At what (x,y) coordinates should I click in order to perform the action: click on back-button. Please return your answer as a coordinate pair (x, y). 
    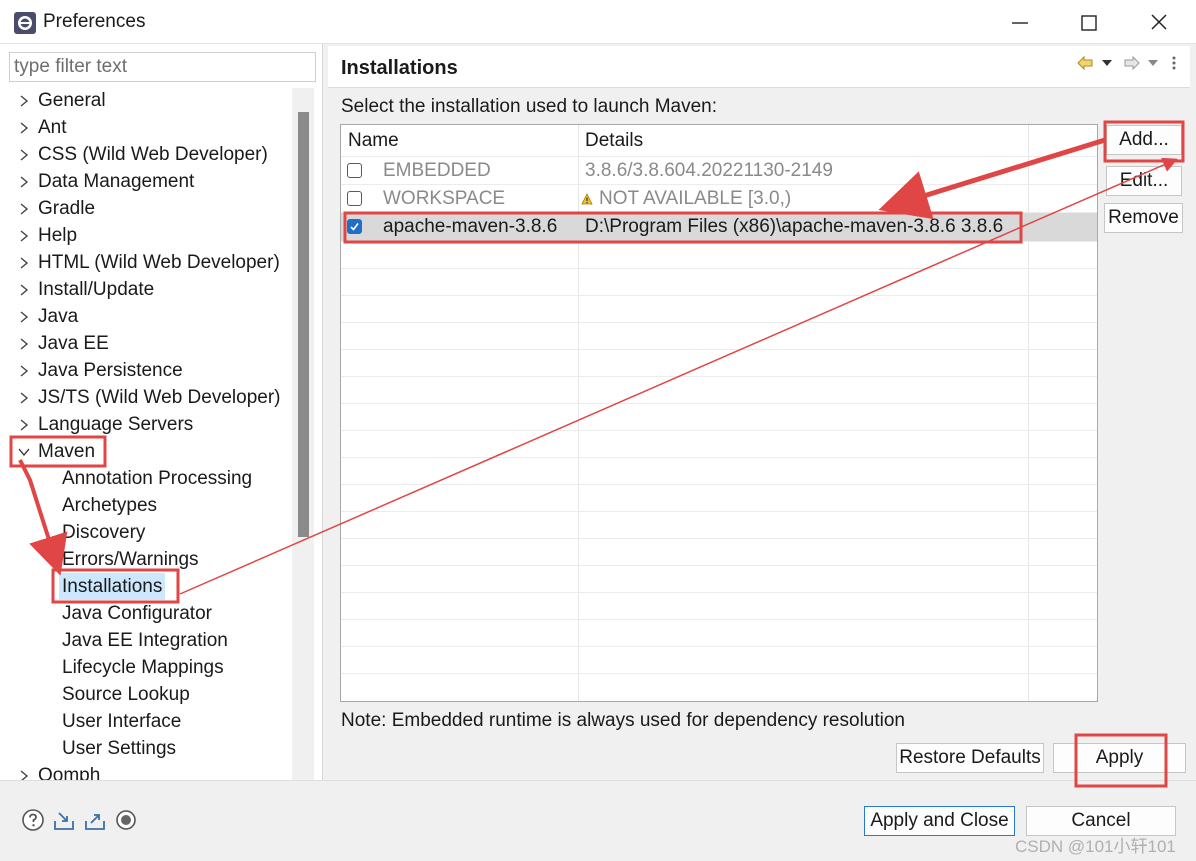
    Looking at the image, I should click on (1085, 64).